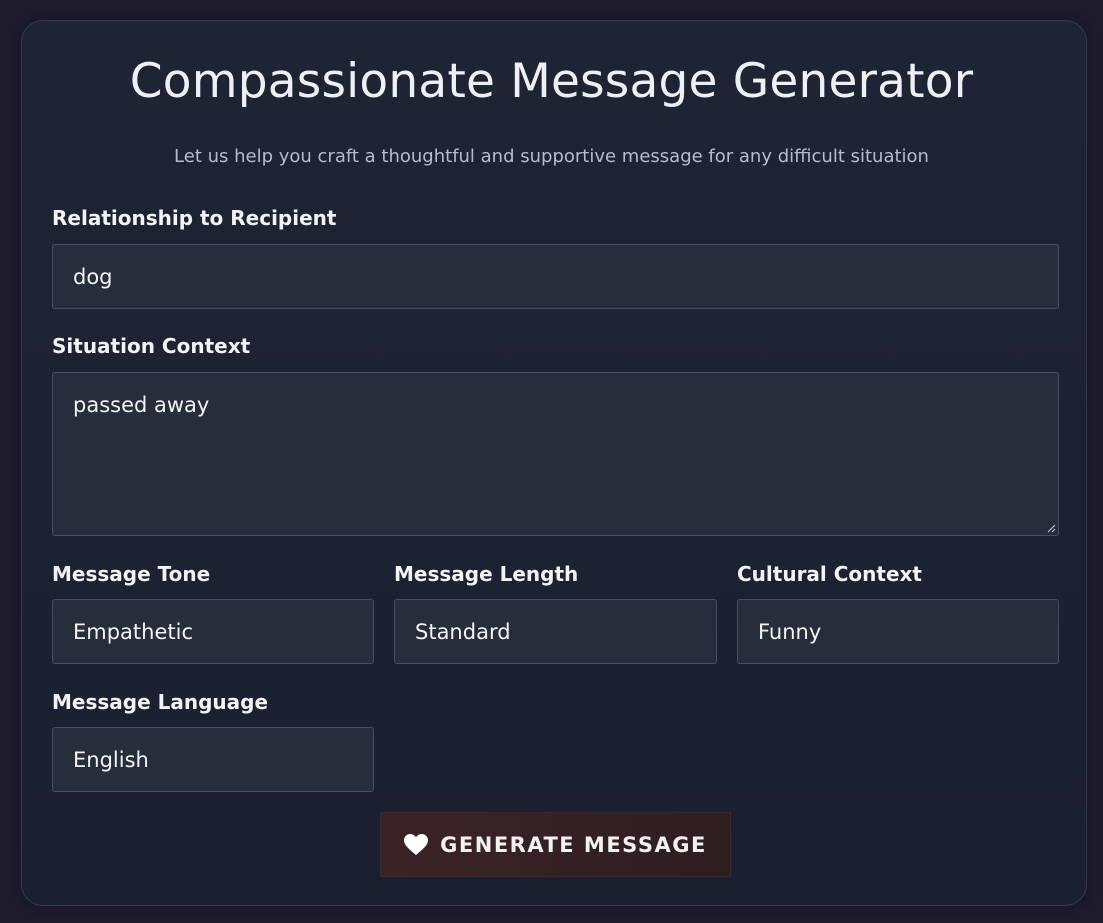 This screenshot has width=1103, height=923. Describe the element at coordinates (151, 346) in the screenshot. I see `situation-label: Situation Context` at that location.